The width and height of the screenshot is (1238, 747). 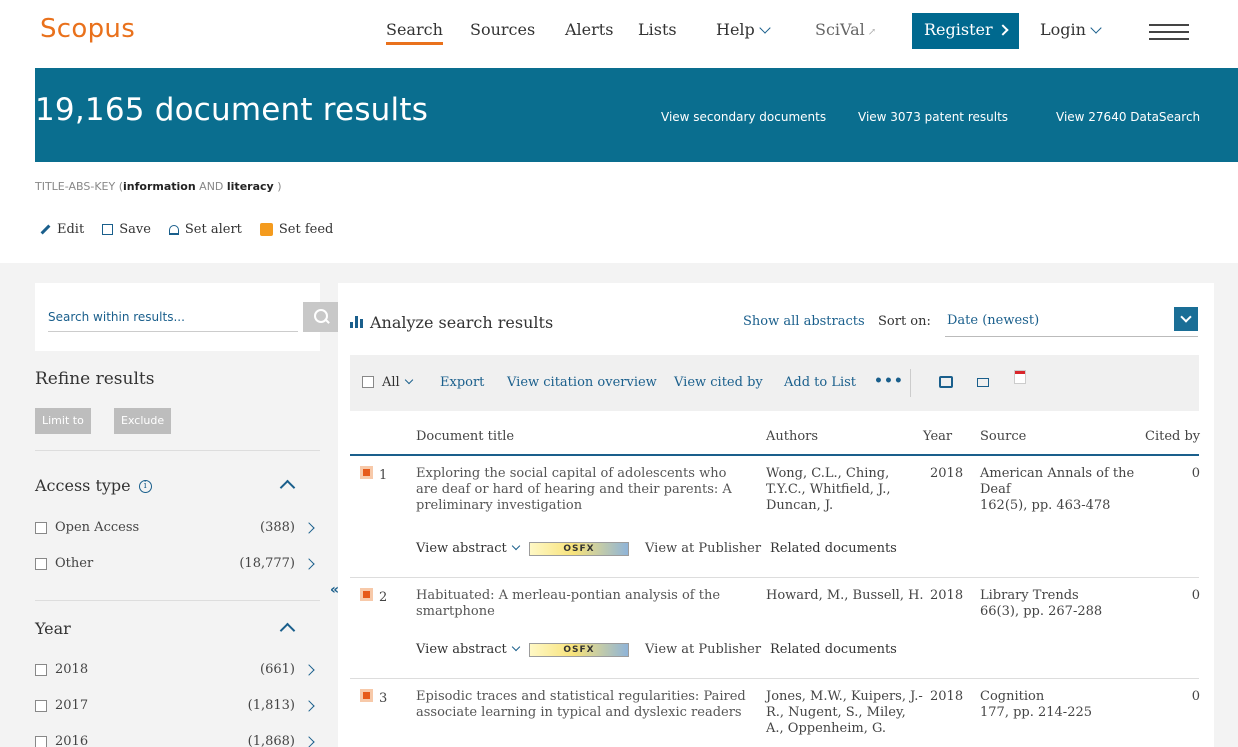 What do you see at coordinates (397, 382) in the screenshot?
I see `select-all-dropdown: All` at bounding box center [397, 382].